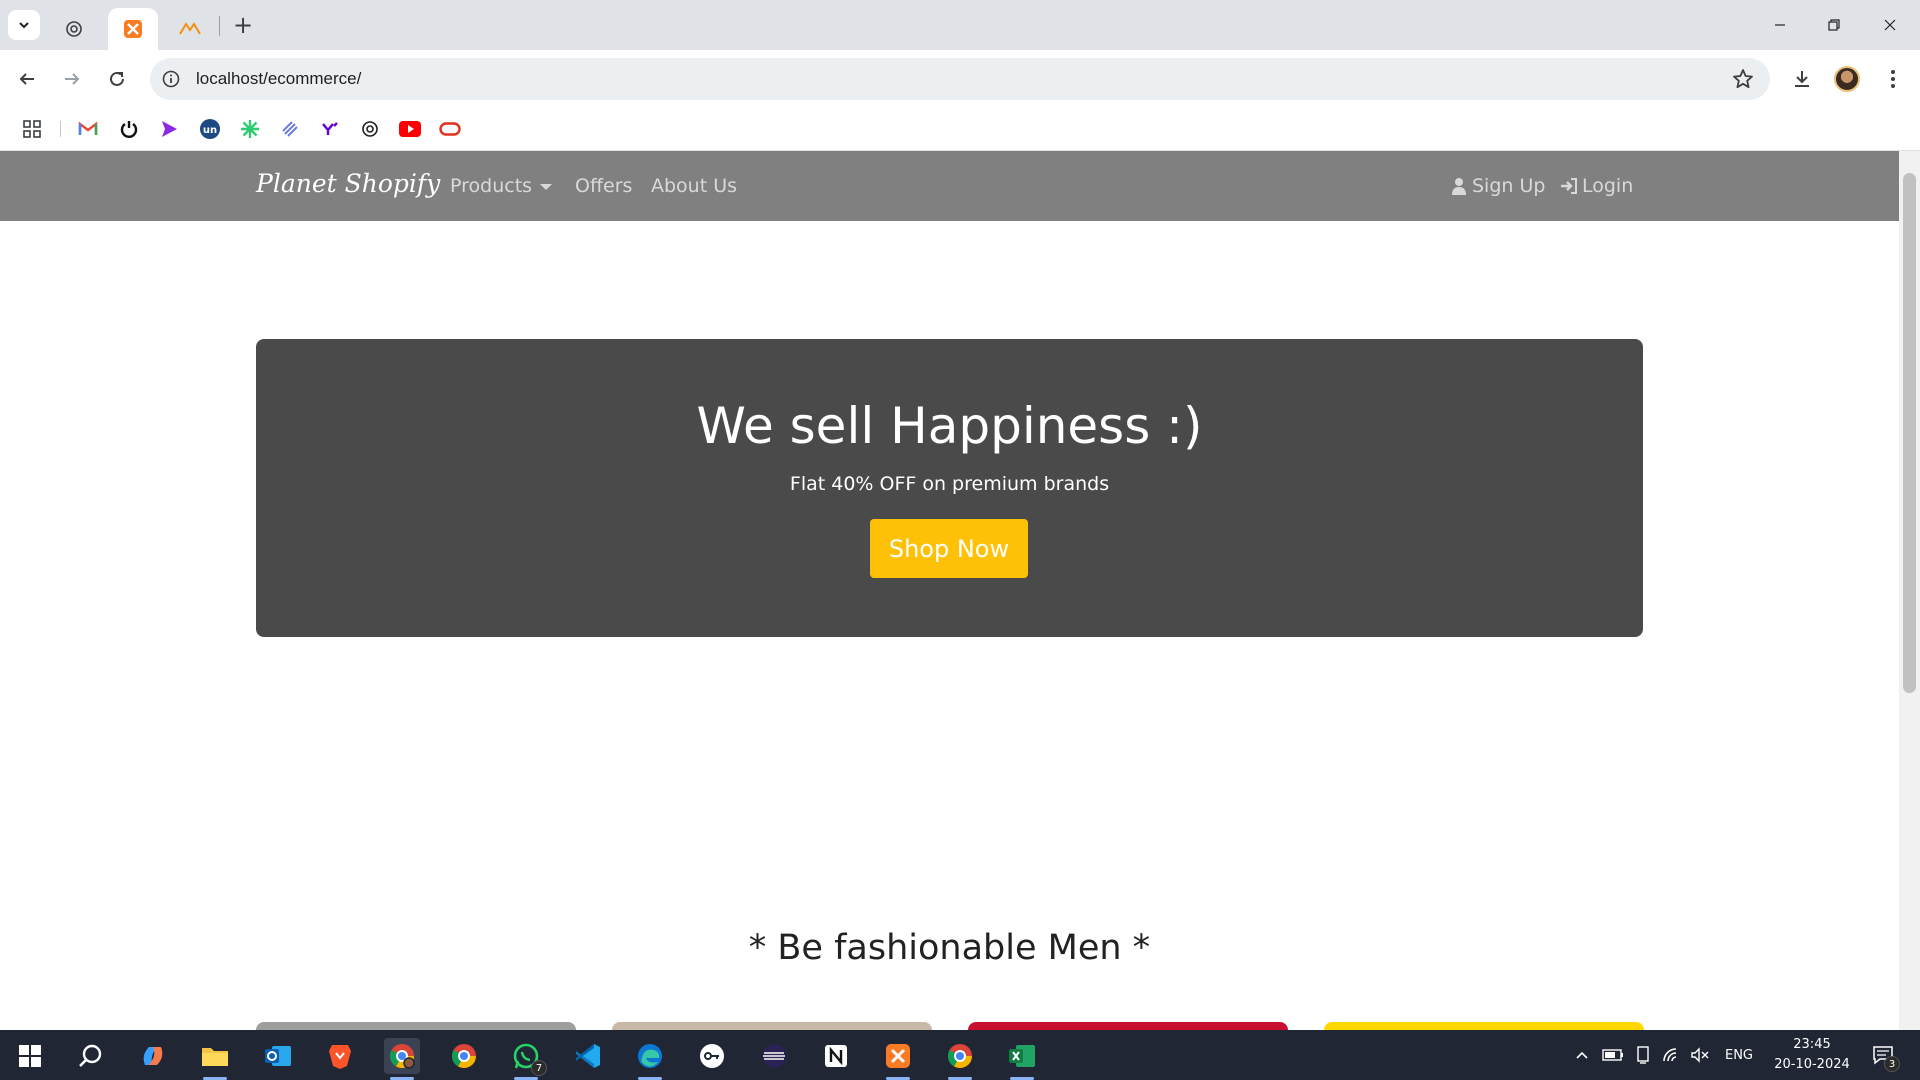 This screenshot has height=1080, width=1920. Describe the element at coordinates (588, 1056) in the screenshot. I see `vscode-icon` at that location.